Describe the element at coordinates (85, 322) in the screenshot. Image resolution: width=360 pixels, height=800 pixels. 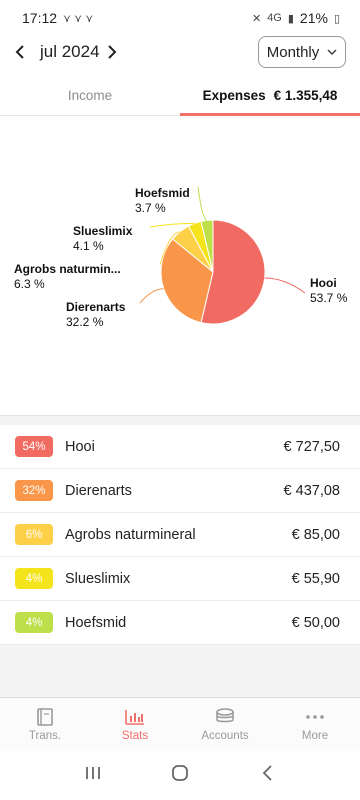
I see `slice-percent: 32.2 %` at that location.